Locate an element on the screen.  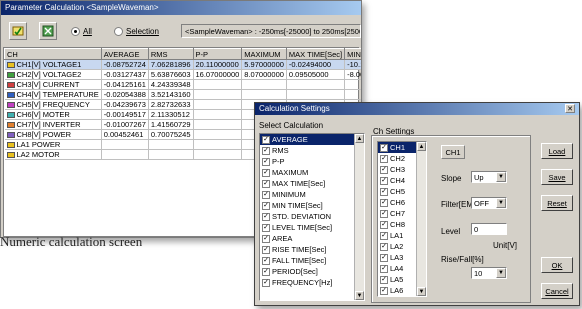
column-header: MAX TIME[Sec] is located at coordinates (315, 54).